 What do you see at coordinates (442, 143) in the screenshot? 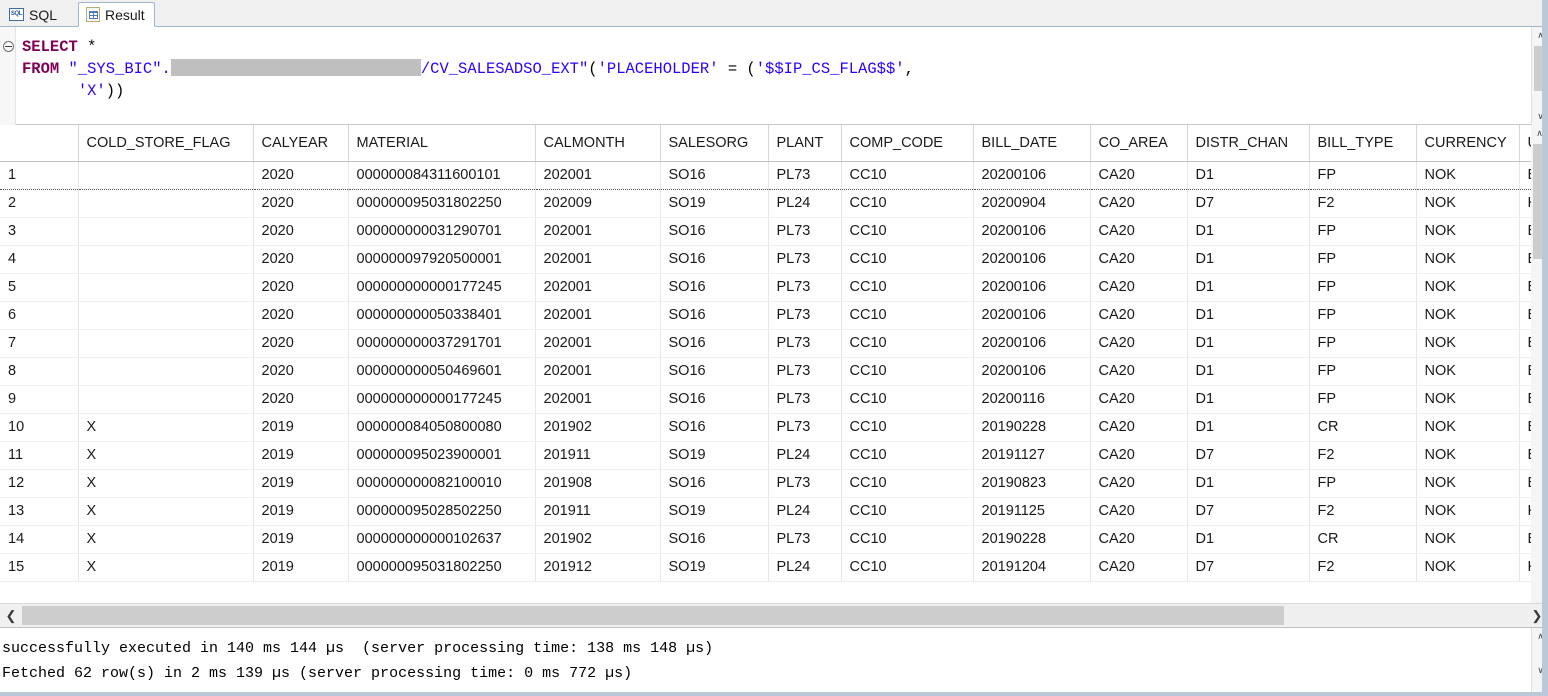
I see `column-header-material: MATERIAL` at bounding box center [442, 143].